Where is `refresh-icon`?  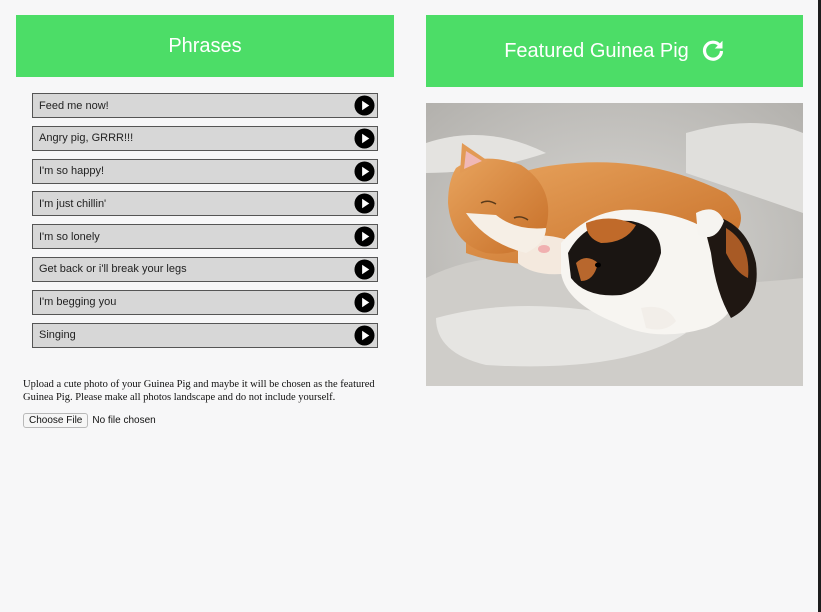
refresh-icon is located at coordinates (713, 51).